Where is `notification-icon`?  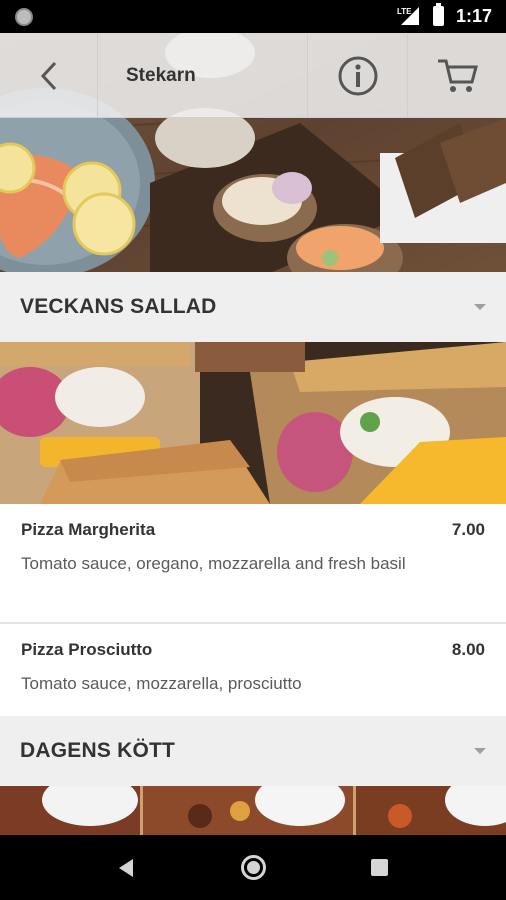
notification-icon is located at coordinates (24, 17).